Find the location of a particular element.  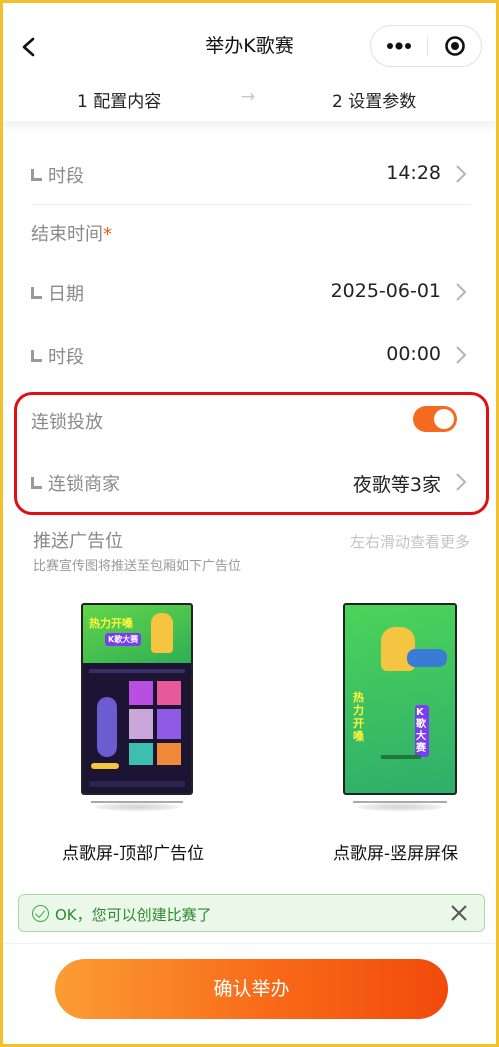

nav-bar: 举办K歌赛 is located at coordinates (249, 45).